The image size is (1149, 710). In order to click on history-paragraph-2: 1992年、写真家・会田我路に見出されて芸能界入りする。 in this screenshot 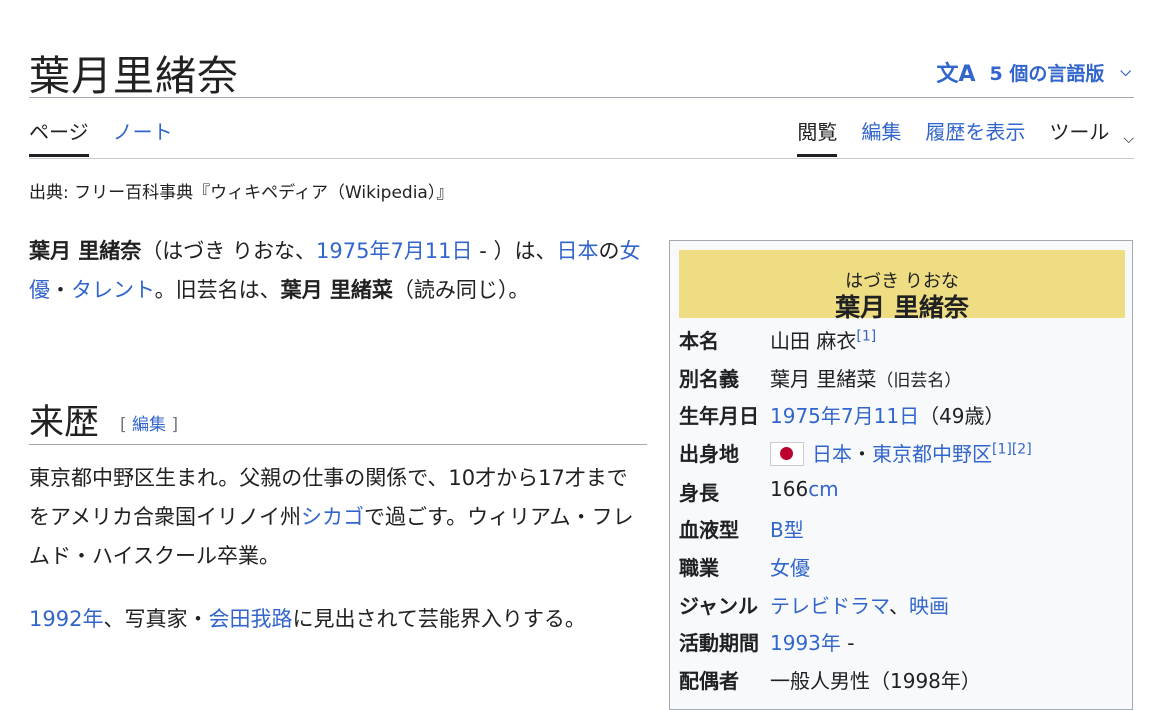, I will do `click(335, 619)`.